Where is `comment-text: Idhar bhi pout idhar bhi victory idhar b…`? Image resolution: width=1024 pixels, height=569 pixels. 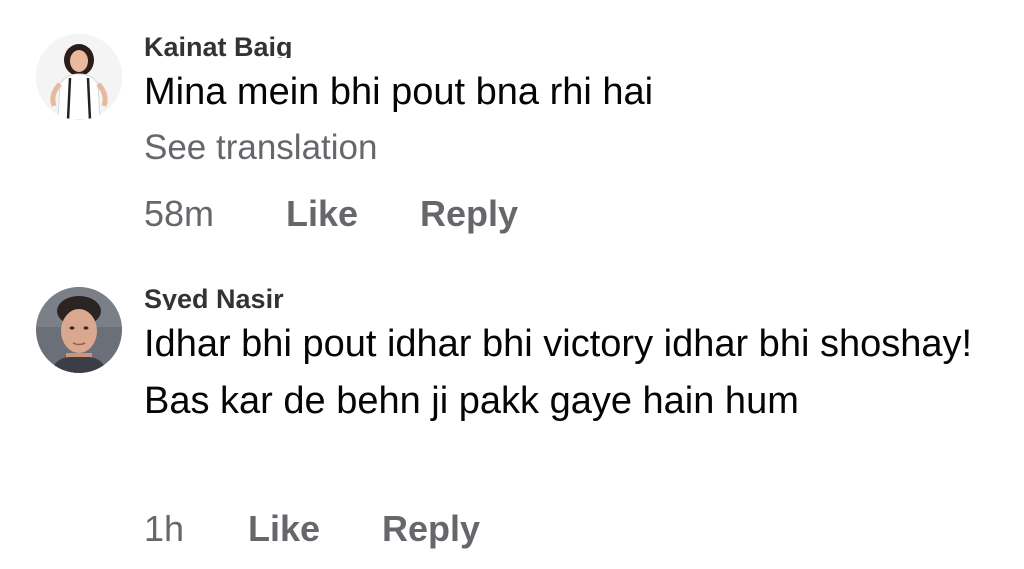 comment-text: Idhar bhi pout idhar bhi victory idhar b… is located at coordinates (558, 372).